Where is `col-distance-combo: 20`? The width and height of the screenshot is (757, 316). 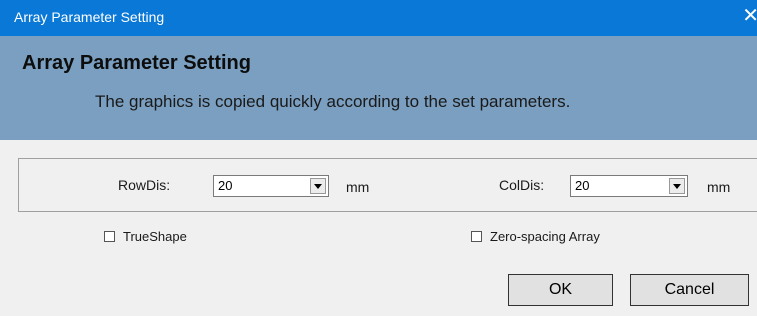
col-distance-combo: 20 is located at coordinates (629, 186).